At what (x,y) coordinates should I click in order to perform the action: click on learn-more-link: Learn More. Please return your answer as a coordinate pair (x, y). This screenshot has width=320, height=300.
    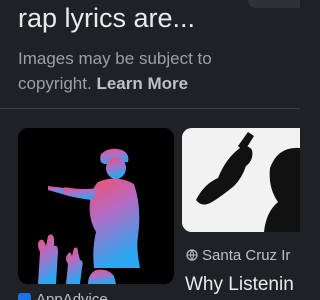
    Looking at the image, I should click on (142, 83).